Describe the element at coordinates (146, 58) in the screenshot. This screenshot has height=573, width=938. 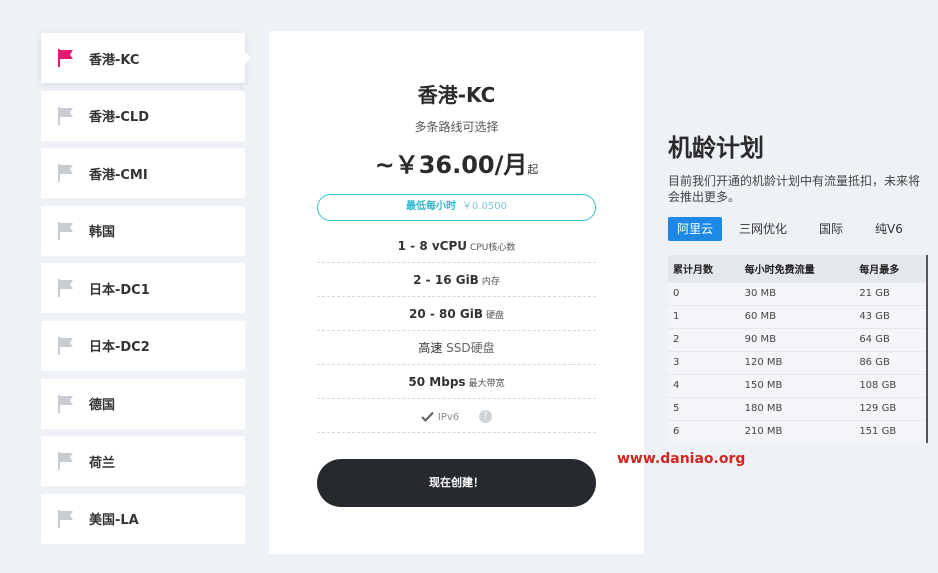
I see `sidebar-item-hk-kc: 香港-KC` at that location.